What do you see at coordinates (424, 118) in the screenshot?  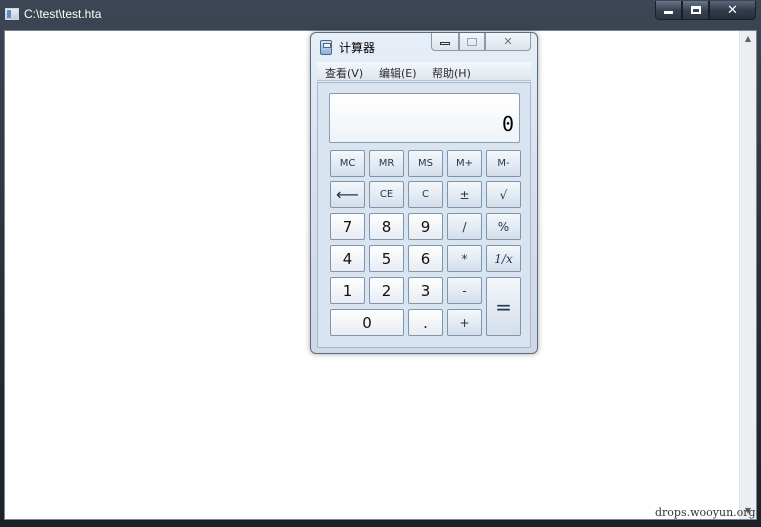 I see `calculator-display: 0` at bounding box center [424, 118].